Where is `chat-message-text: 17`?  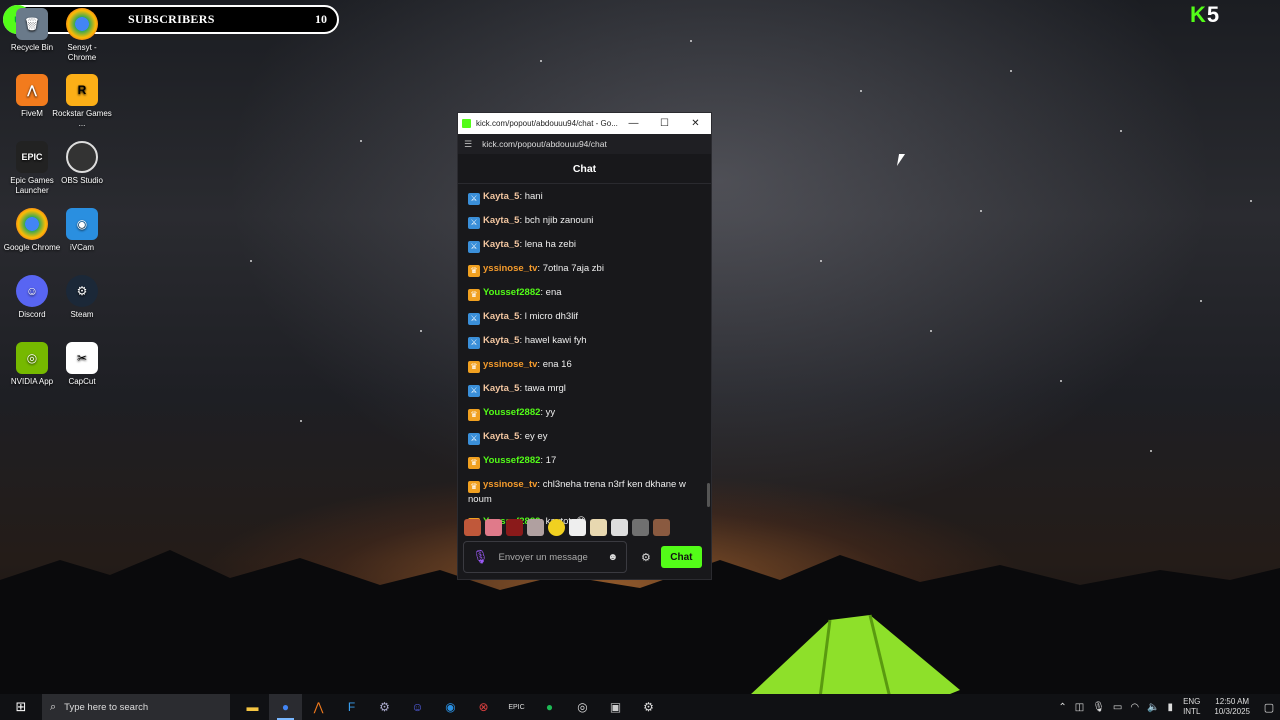 chat-message-text: 17 is located at coordinates (551, 460).